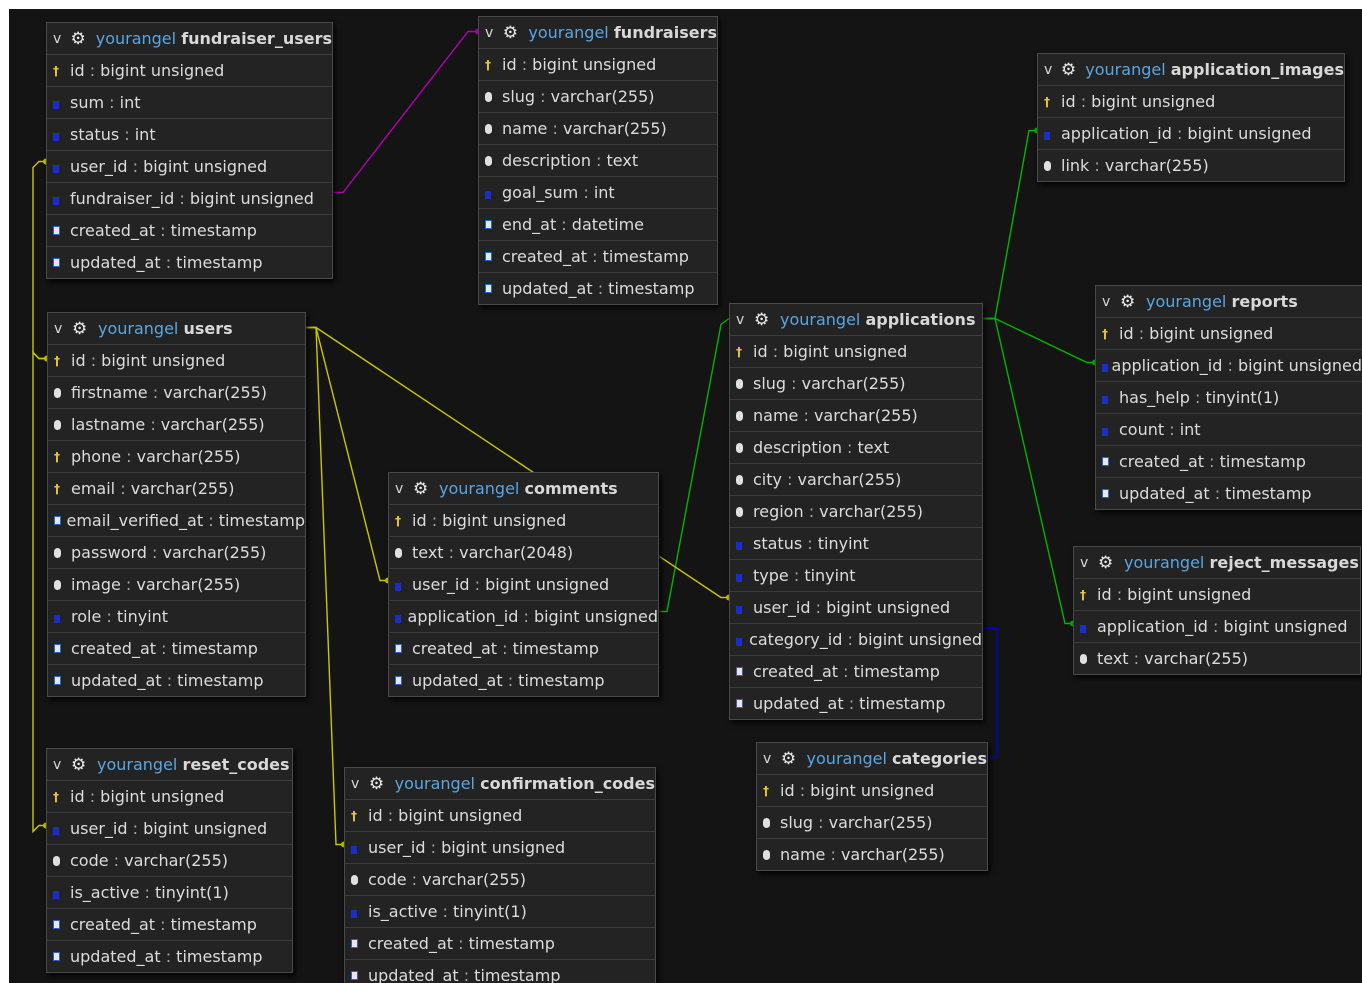  Describe the element at coordinates (856, 512) in the screenshot. I see `field-row: region : varchar(255)` at that location.